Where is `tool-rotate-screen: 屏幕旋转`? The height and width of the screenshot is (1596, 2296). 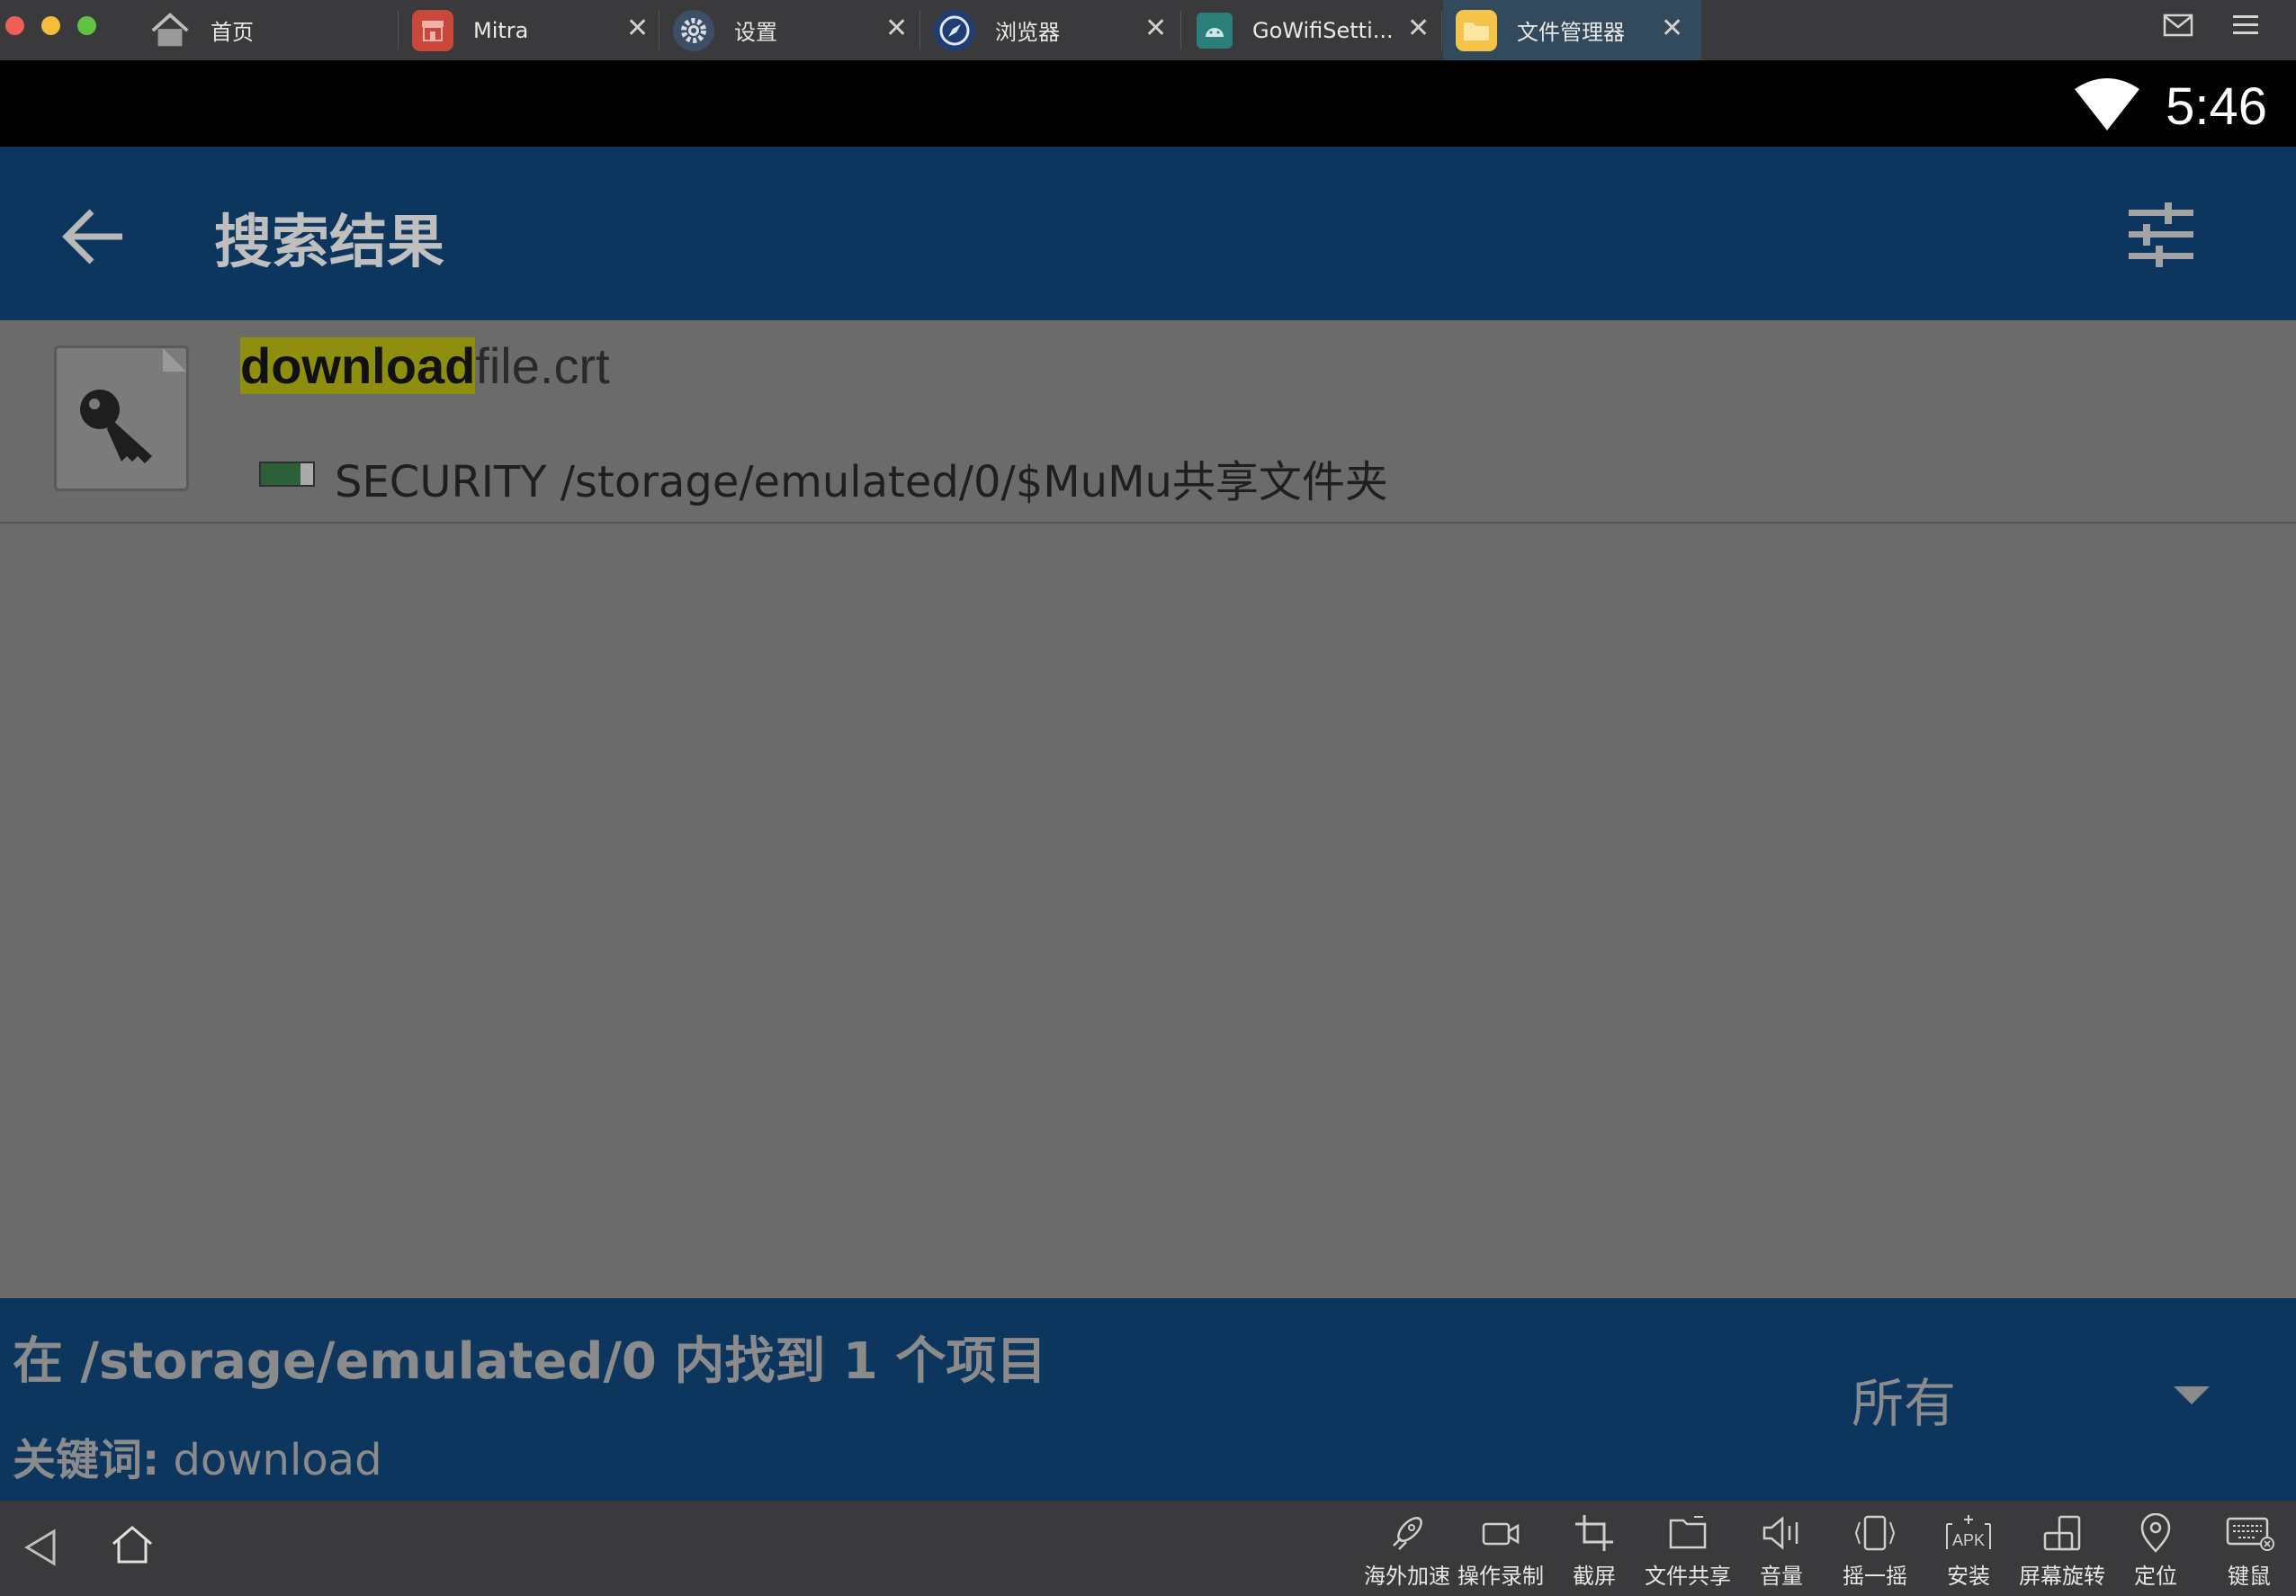 tool-rotate-screen: 屏幕旋转 is located at coordinates (2062, 1551).